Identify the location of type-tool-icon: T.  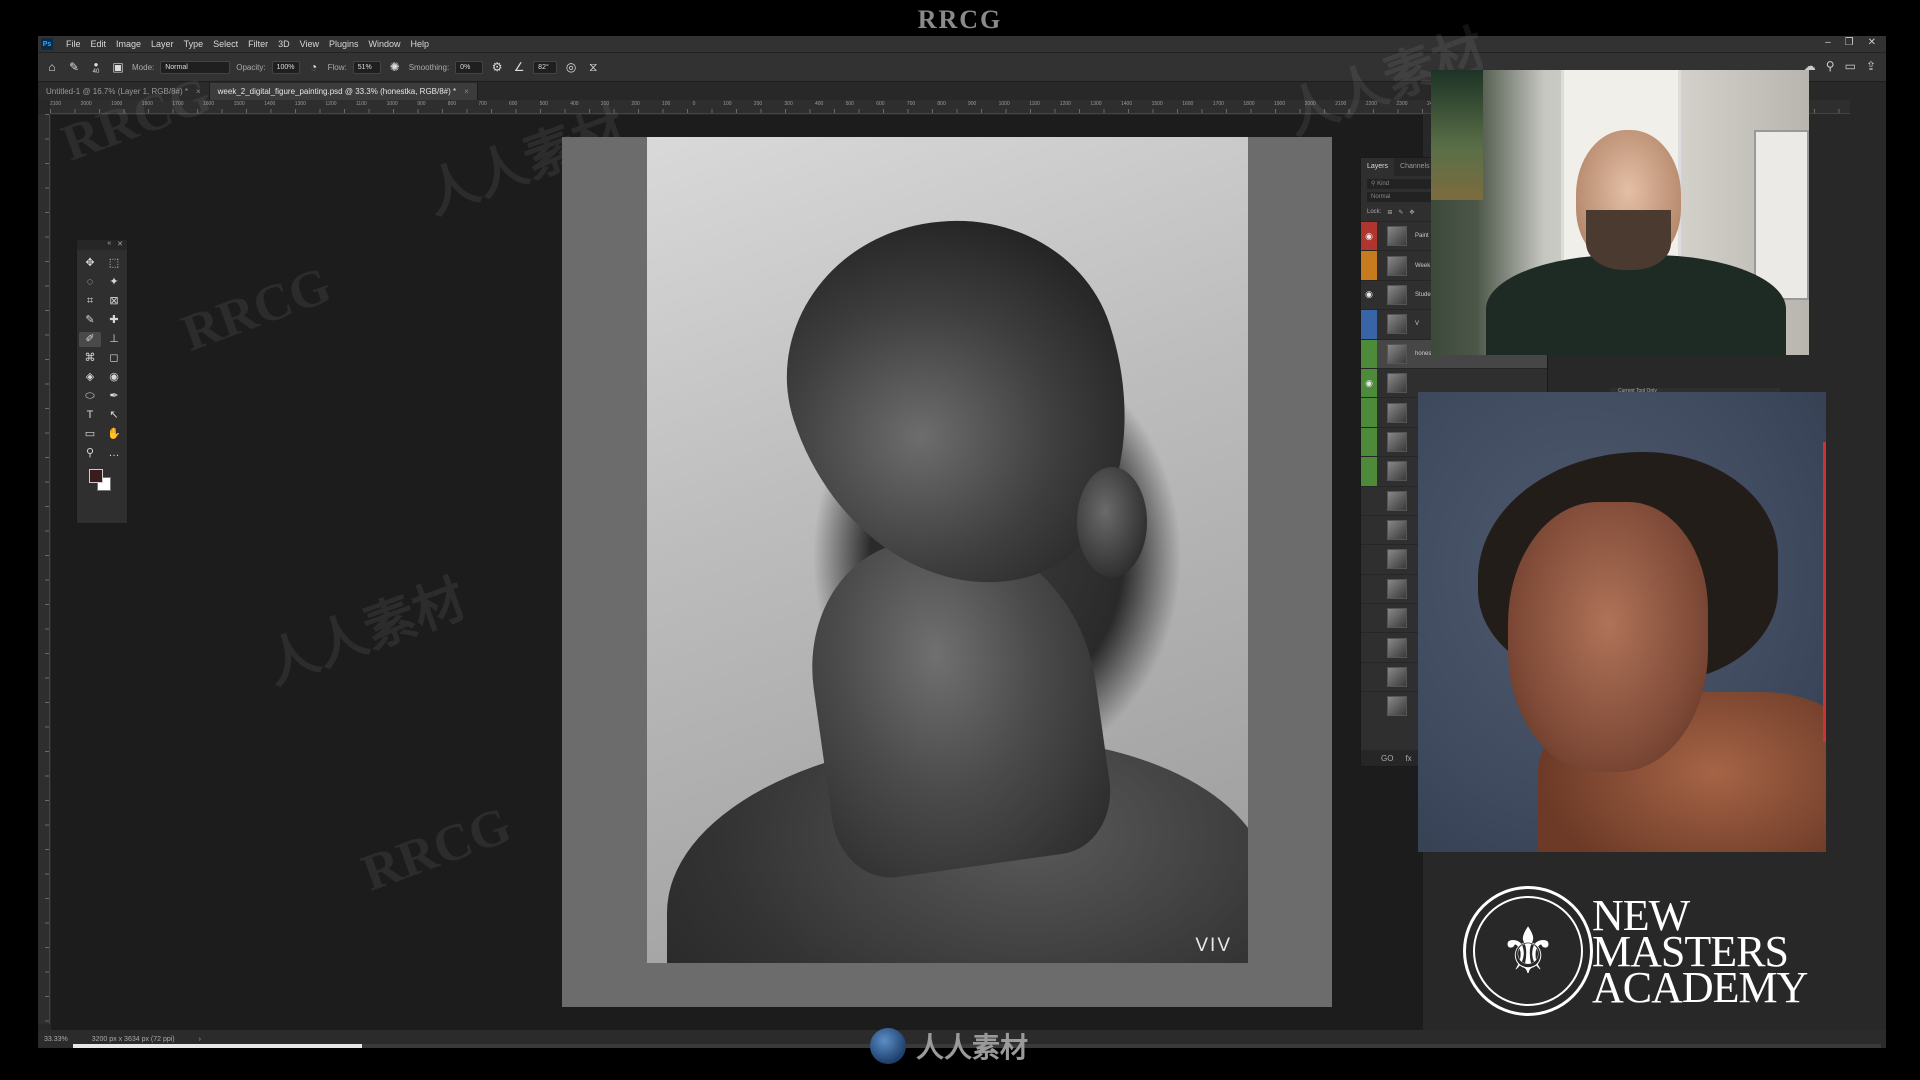
(90, 415).